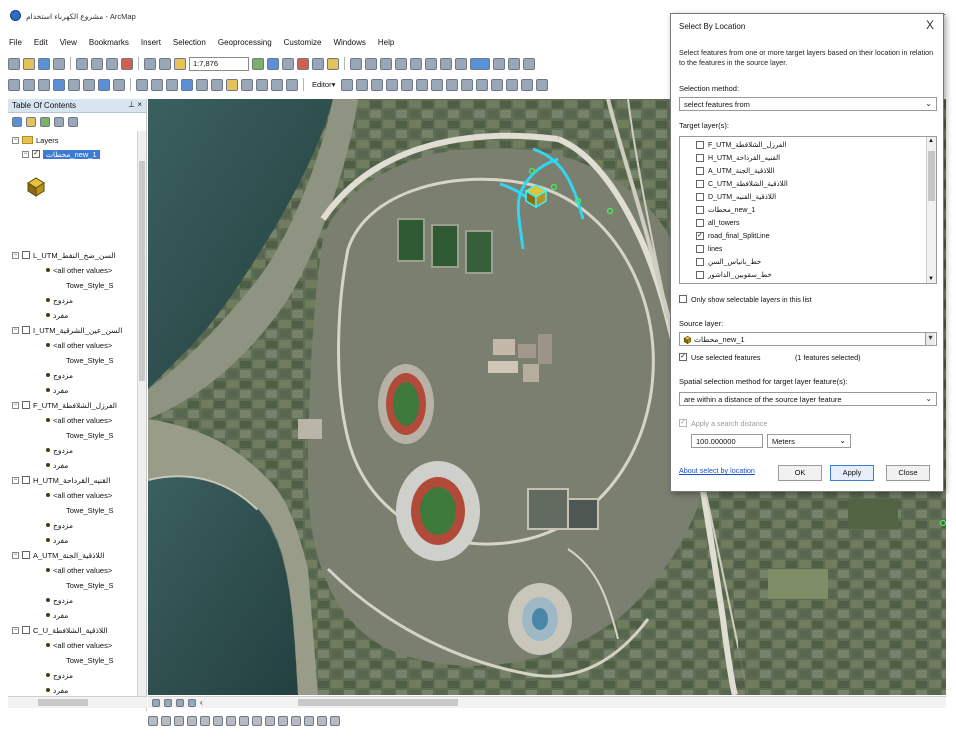 This screenshot has width=956, height=740. Describe the element at coordinates (371, 63) in the screenshot. I see `tool-b-icon` at that location.